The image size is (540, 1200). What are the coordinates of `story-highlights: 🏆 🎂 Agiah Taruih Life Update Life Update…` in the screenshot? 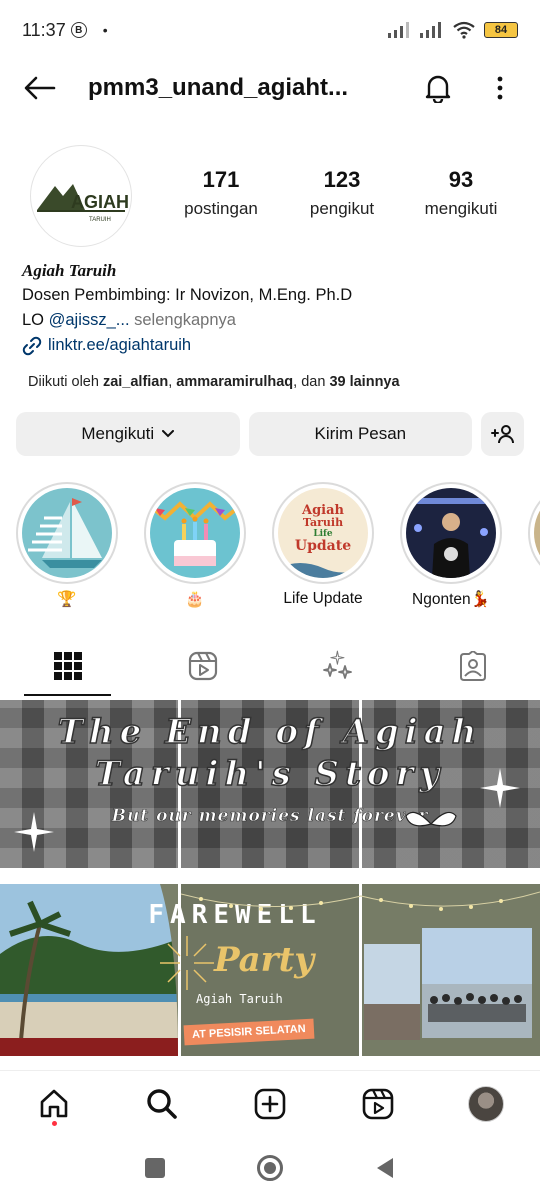 It's located at (278, 547).